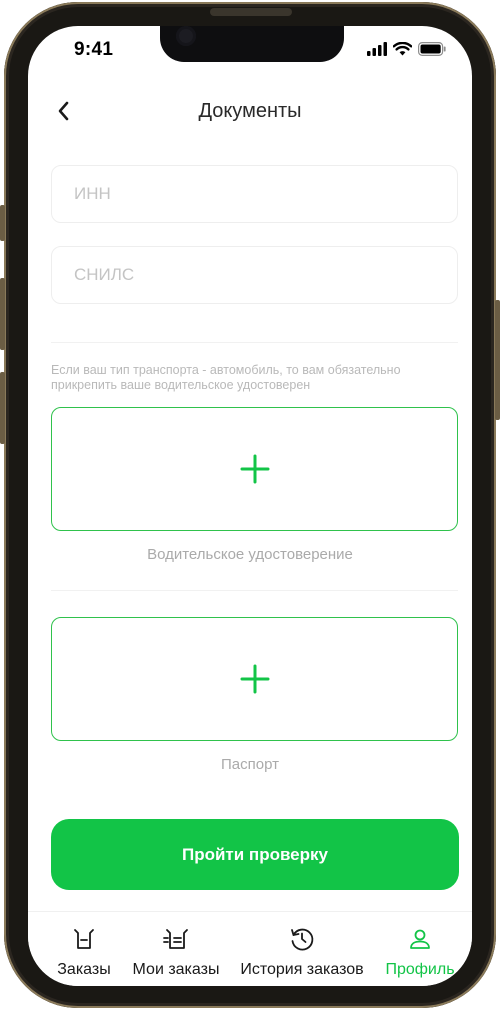  Describe the element at coordinates (420, 939) in the screenshot. I see `profile-icon` at that location.